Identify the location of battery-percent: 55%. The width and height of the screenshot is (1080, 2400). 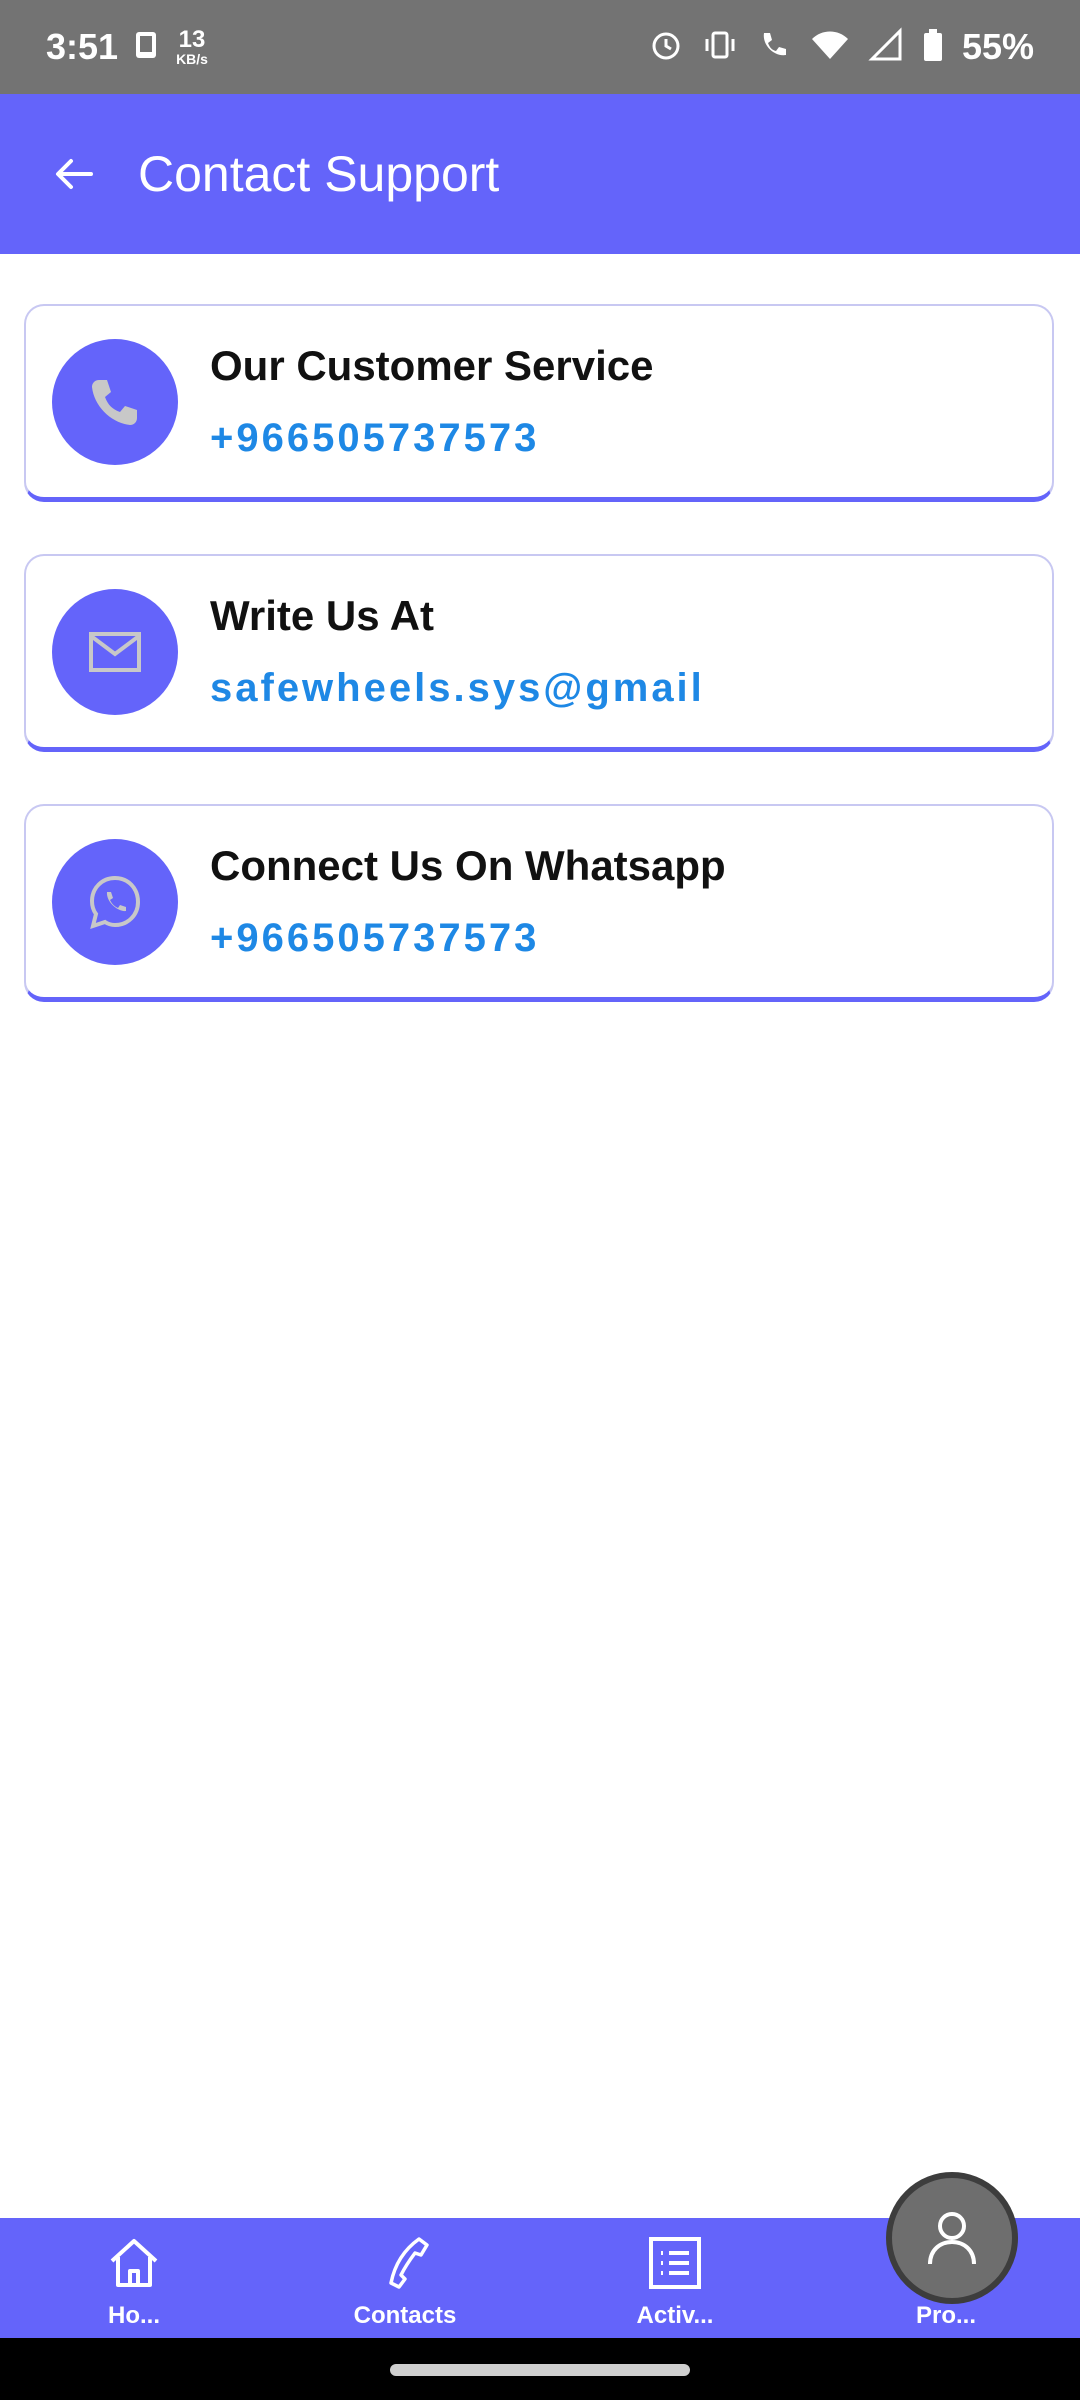
(997, 46).